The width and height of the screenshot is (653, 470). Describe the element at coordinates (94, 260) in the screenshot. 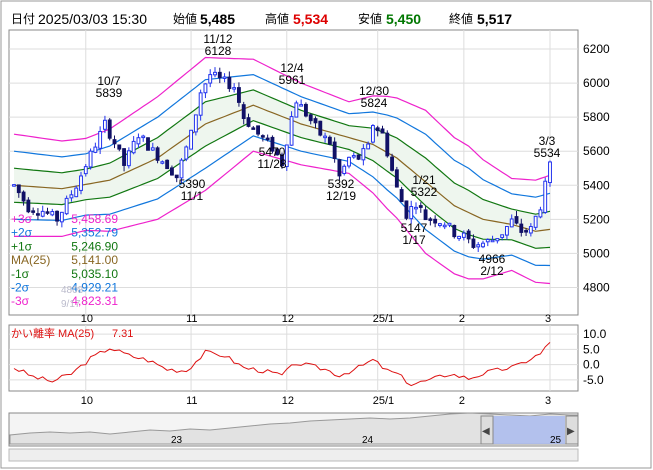

I see `legend-value: 5,141.00` at that location.